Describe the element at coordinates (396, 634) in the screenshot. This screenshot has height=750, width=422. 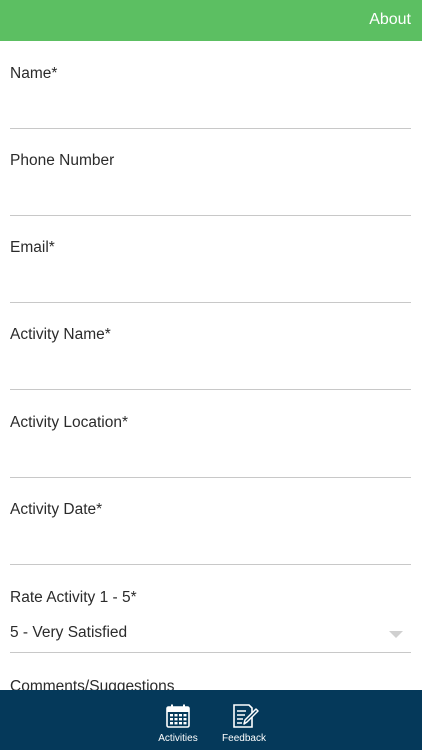
I see `chevron-down-icon` at that location.